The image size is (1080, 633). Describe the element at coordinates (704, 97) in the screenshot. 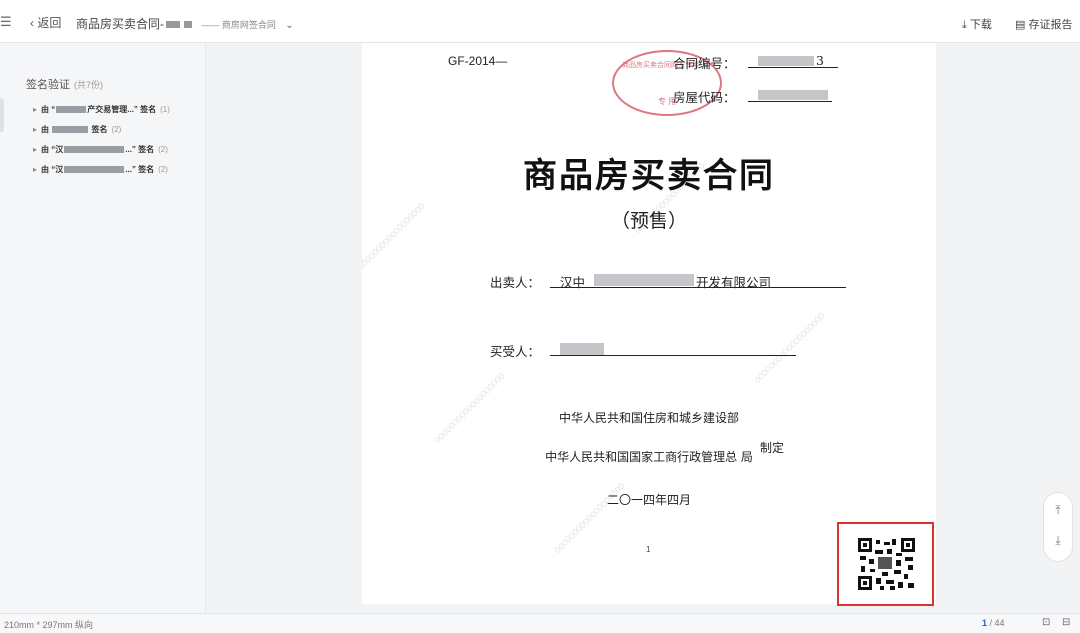

I see `house-code-label: 房屋代码：` at that location.